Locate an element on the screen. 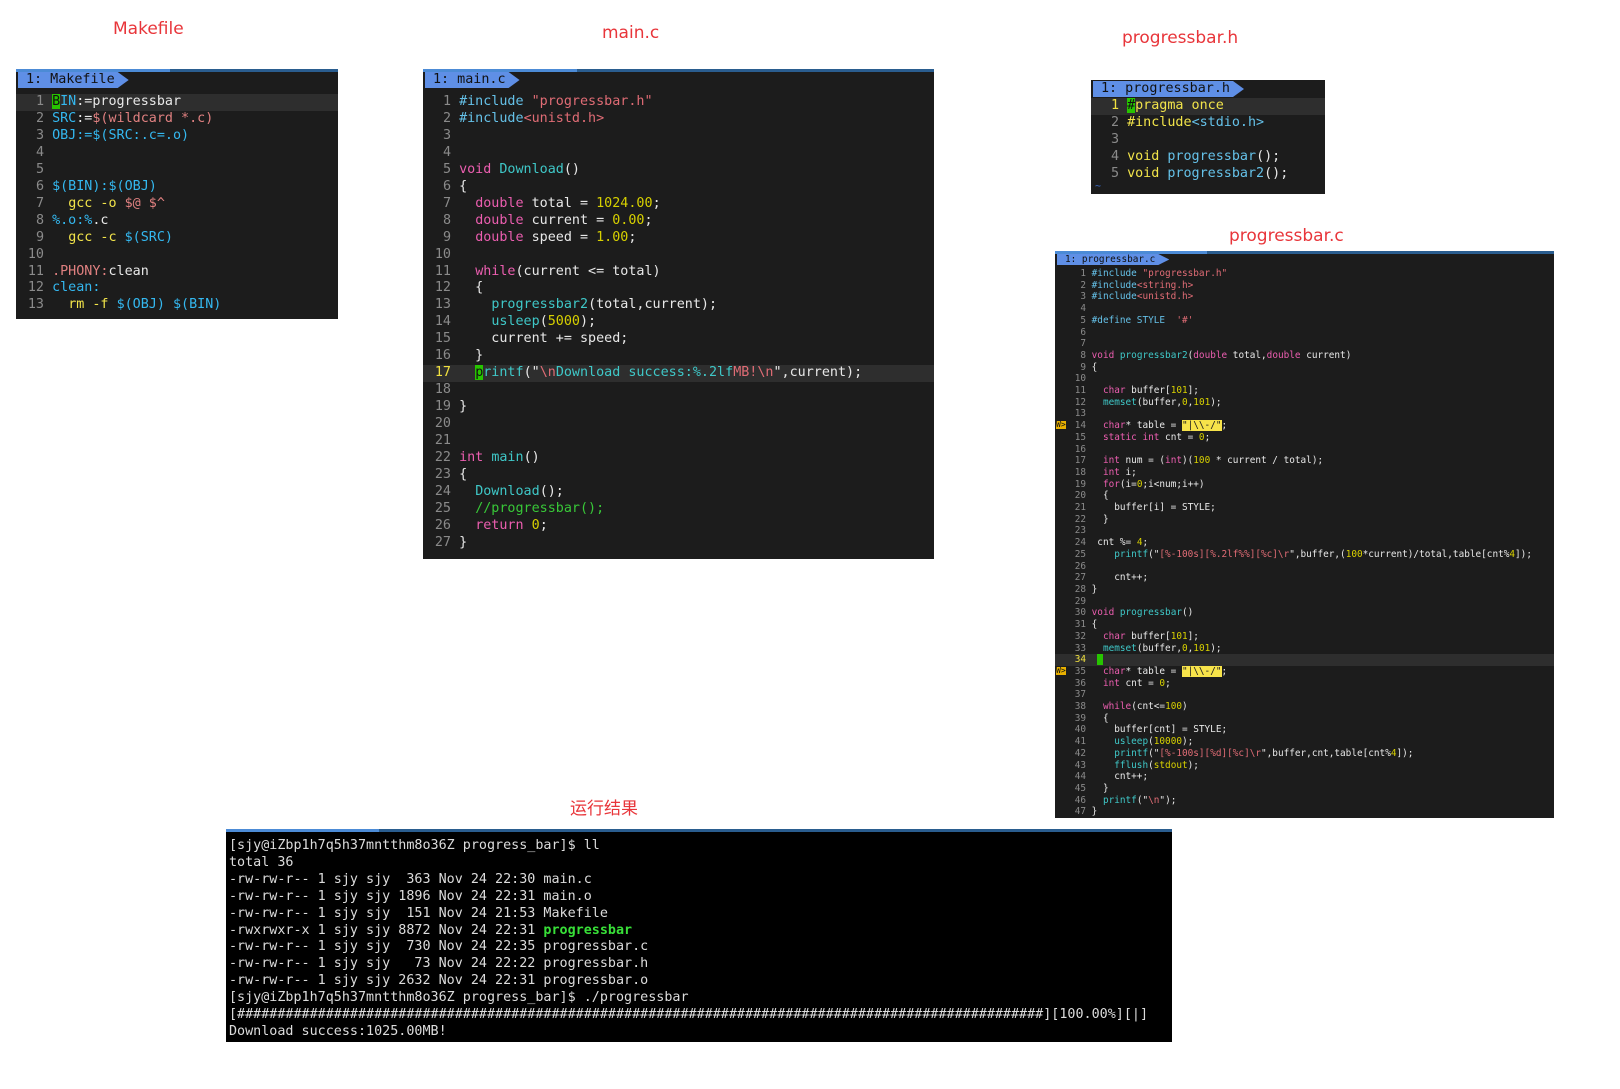  code-line: 2 SRC:=$(wildcard *.c) is located at coordinates (177, 119).